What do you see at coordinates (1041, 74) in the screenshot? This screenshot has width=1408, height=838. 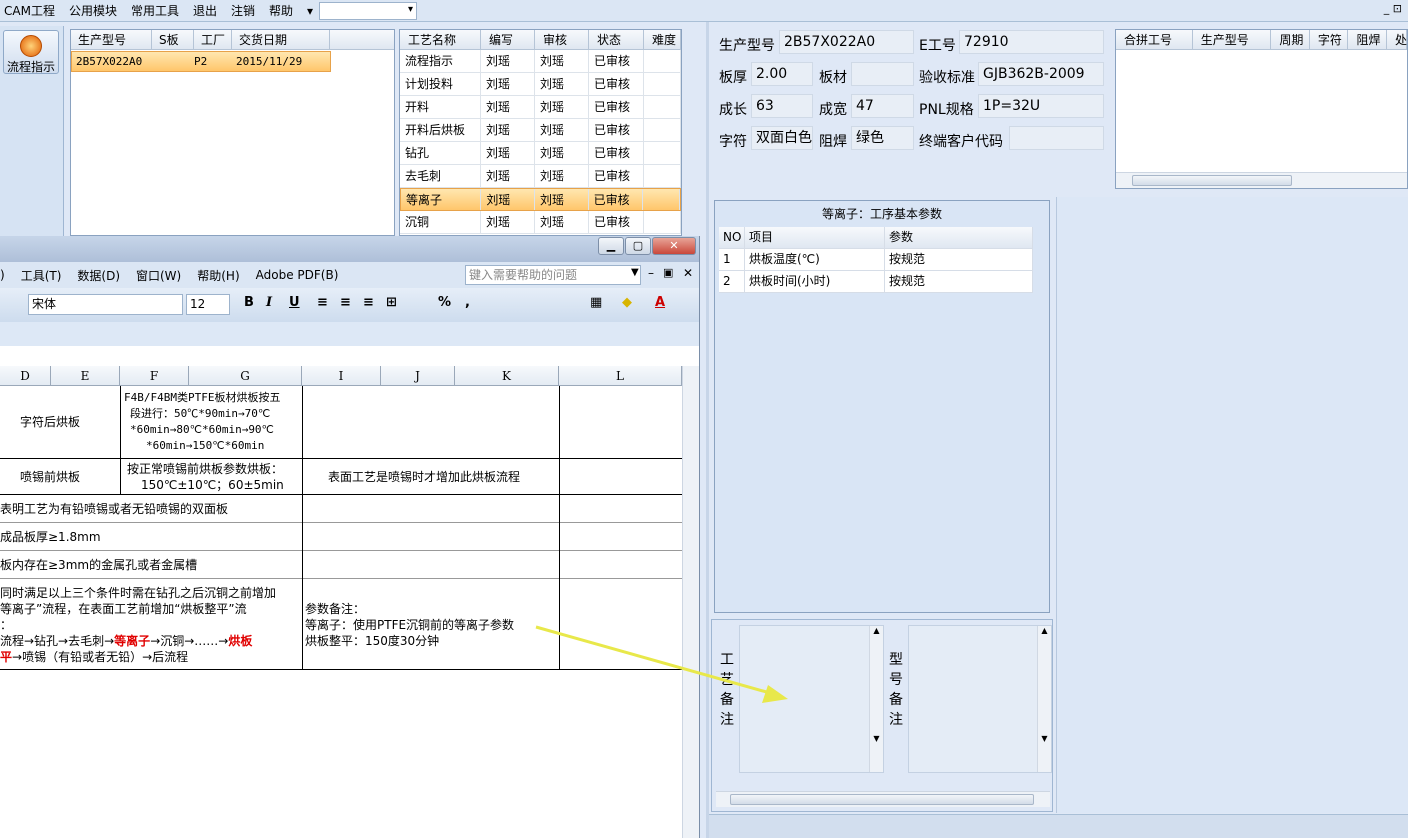 I see `std-field: GJB362B-2009` at bounding box center [1041, 74].